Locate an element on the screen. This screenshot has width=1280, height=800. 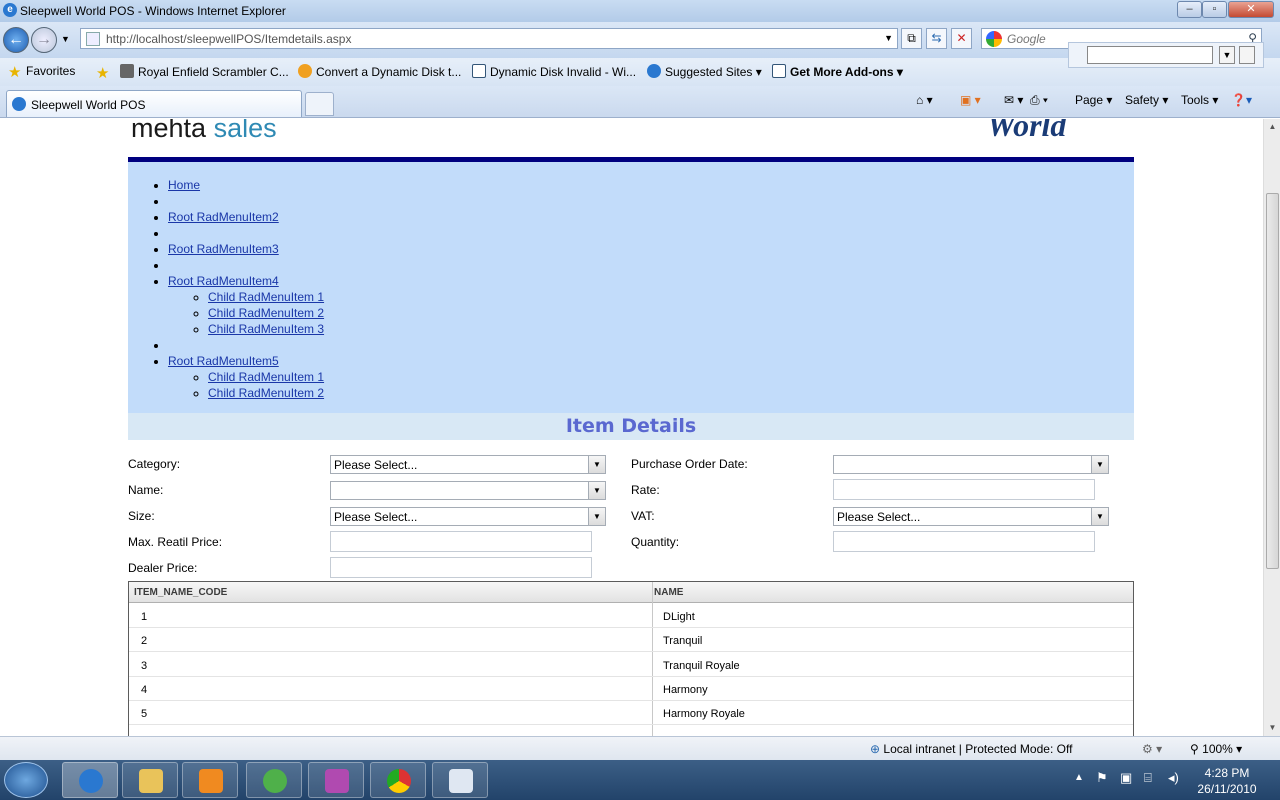
menu-item-root5: Root RadMenuItem5 is located at coordinates (246, 361).